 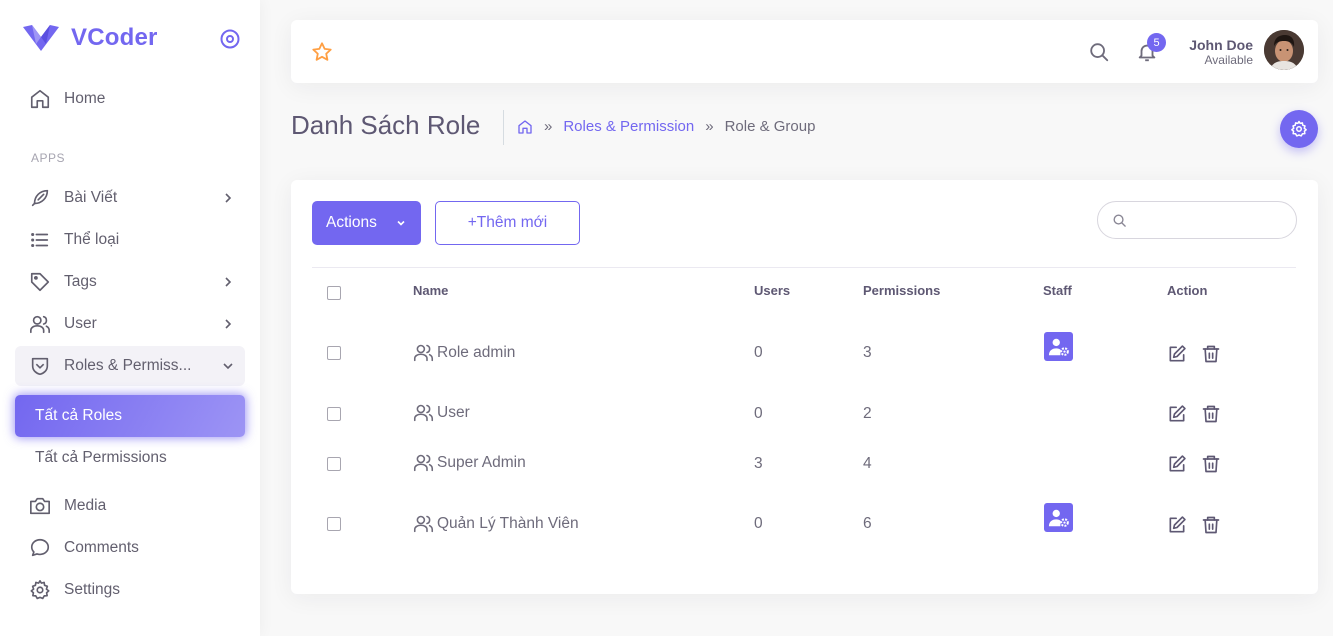 I want to click on role-name: User, so click(x=453, y=412).